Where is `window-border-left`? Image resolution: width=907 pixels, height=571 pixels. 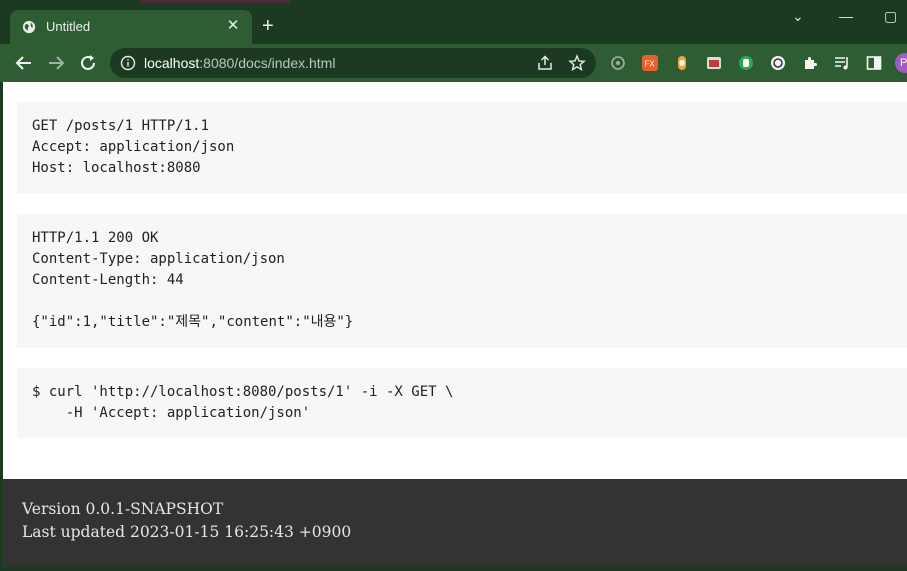
window-border-left is located at coordinates (1, 326).